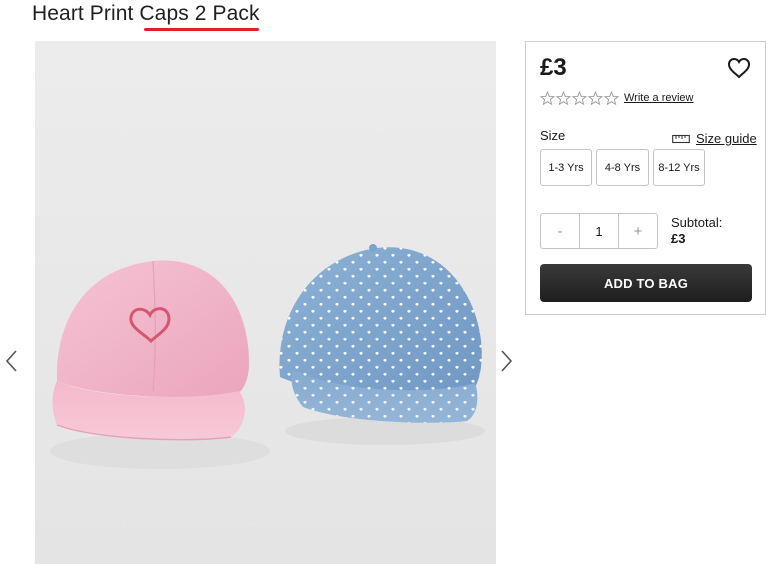 This screenshot has height=564, width=767. I want to click on gallery-prev-button, so click(12, 361).